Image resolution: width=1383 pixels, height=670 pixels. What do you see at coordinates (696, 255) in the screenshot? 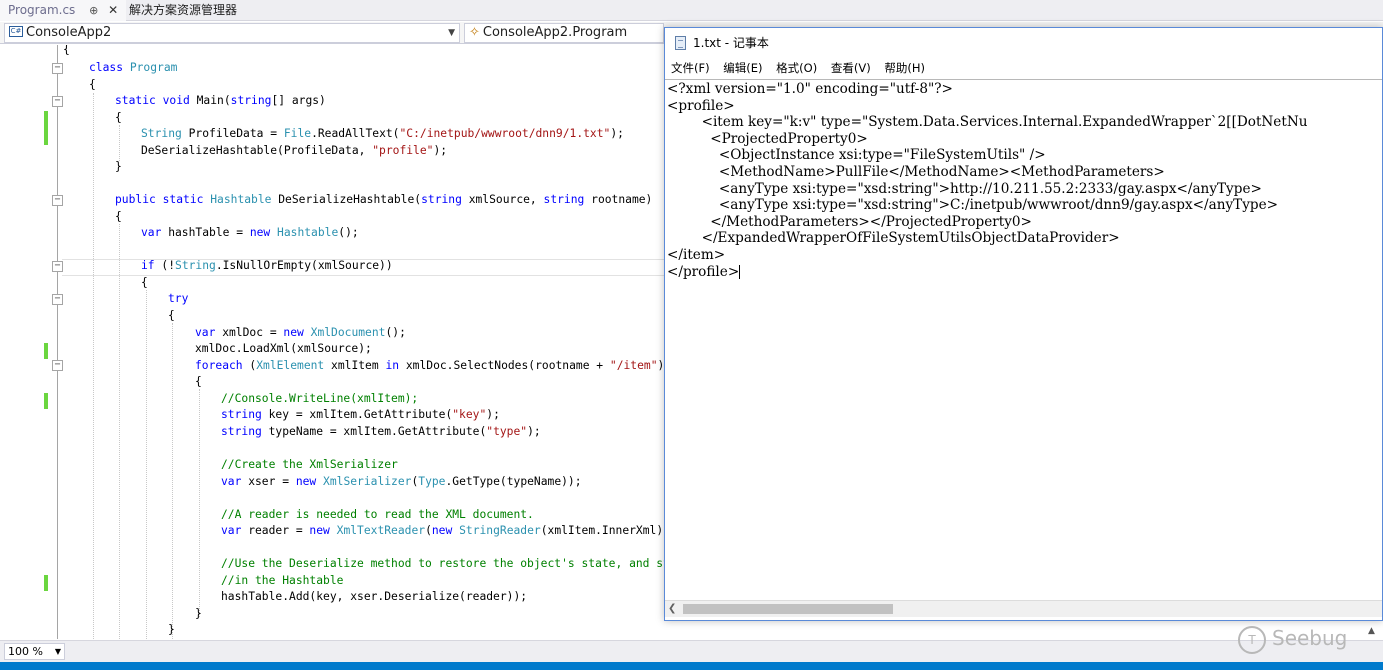
I see `text-line: </item>` at bounding box center [696, 255].